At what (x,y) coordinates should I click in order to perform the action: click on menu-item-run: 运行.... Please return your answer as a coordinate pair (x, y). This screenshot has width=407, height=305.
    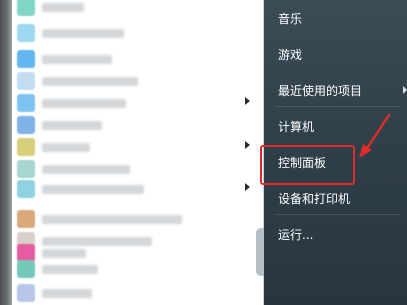
    Looking at the image, I should click on (335, 234).